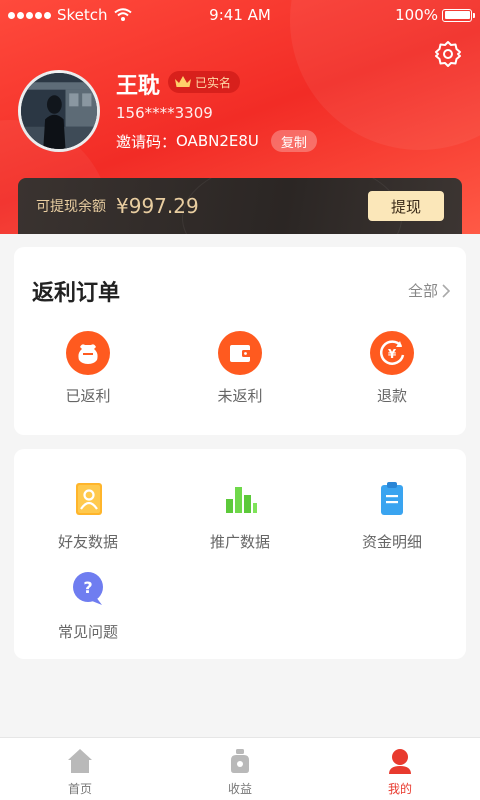 The height and width of the screenshot is (800, 480). Describe the element at coordinates (183, 81) in the screenshot. I see `crown-icon` at that location.